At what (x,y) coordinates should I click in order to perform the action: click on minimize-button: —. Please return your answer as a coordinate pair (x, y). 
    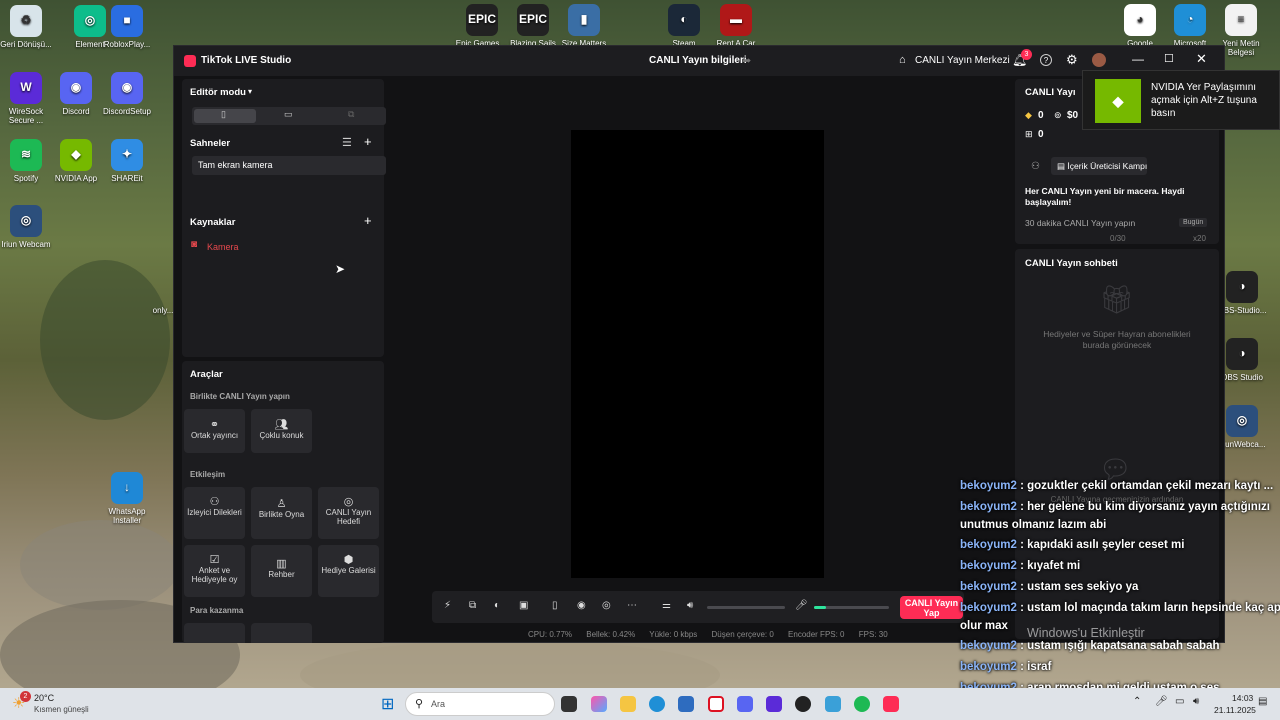
    Looking at the image, I should click on (1138, 59).